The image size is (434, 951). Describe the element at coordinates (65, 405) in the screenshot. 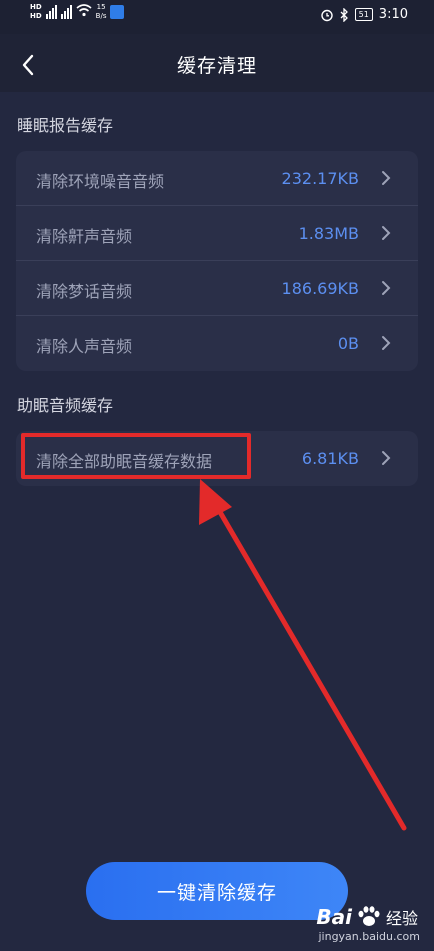

I see `section-title-sleep-aid-audio: 助眠音频缓存` at that location.